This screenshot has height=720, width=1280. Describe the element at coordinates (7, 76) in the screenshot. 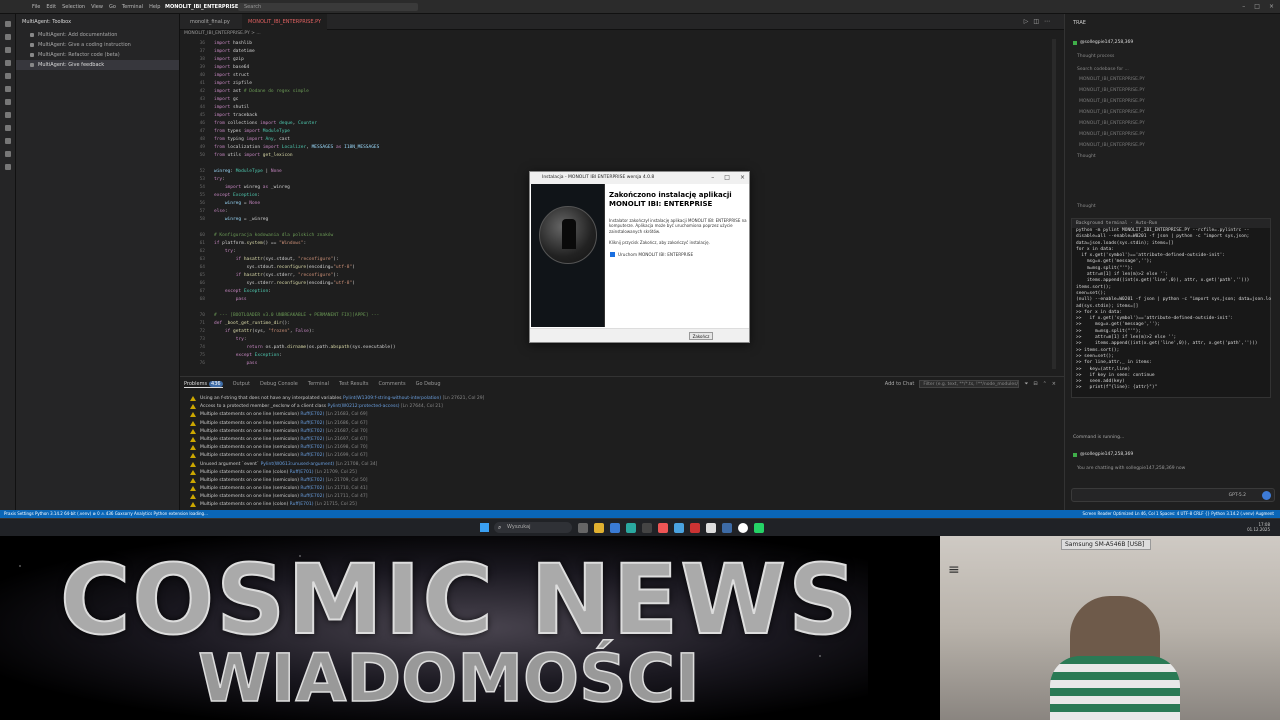

I see `extensions-icon` at that location.